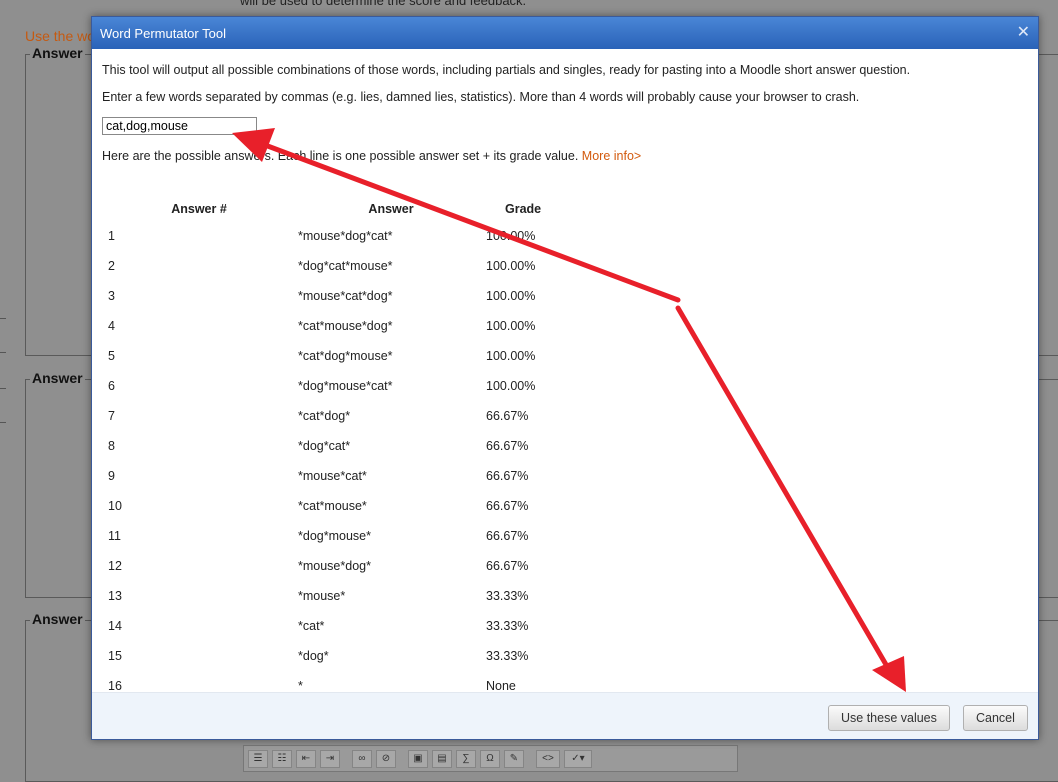 The height and width of the screenshot is (782, 1058). What do you see at coordinates (330, 758) in the screenshot?
I see `indent-icon: ⇥` at bounding box center [330, 758].